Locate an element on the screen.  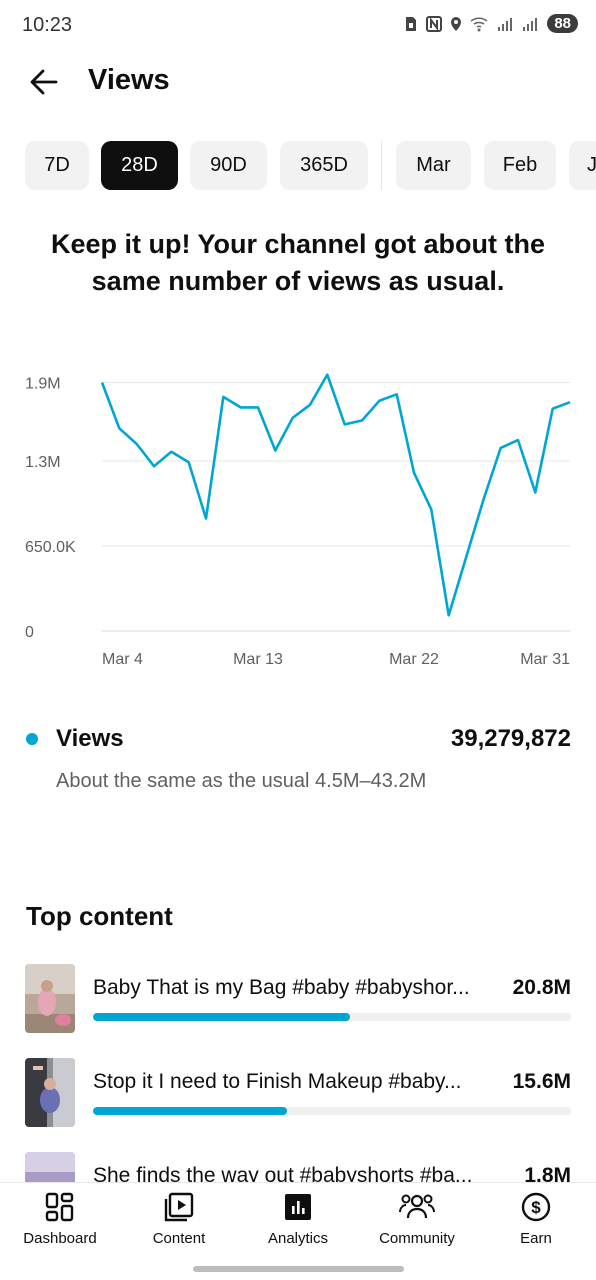
analytics-icon is located at coordinates (298, 1207).